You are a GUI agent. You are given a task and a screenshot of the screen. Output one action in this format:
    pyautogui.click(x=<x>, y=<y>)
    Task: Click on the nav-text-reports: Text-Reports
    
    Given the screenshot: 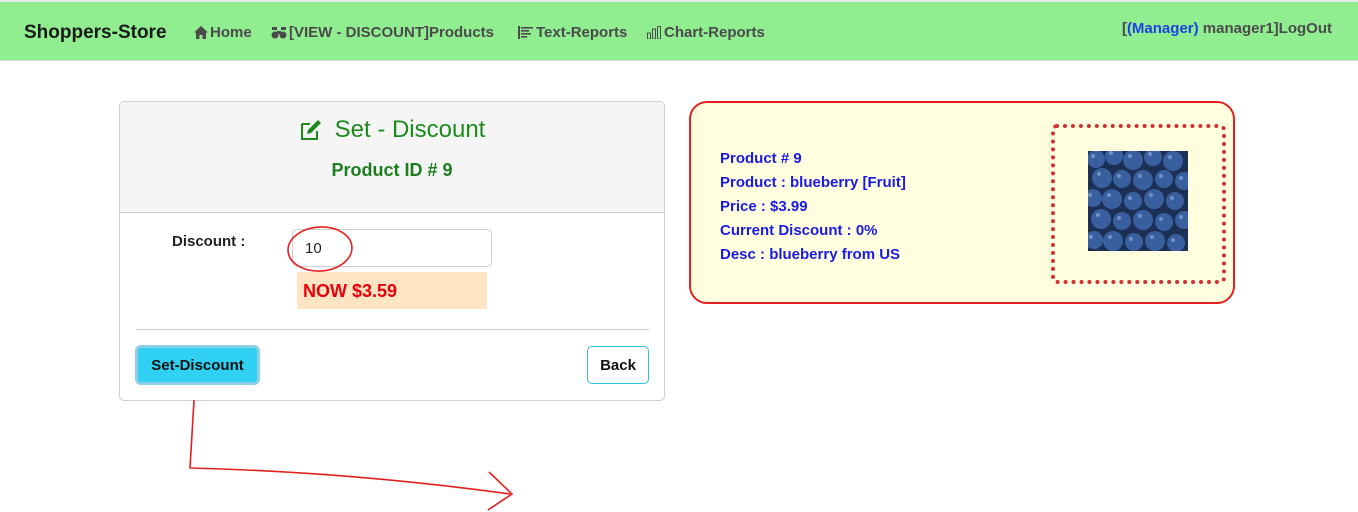 What is the action you would take?
    pyautogui.click(x=572, y=32)
    